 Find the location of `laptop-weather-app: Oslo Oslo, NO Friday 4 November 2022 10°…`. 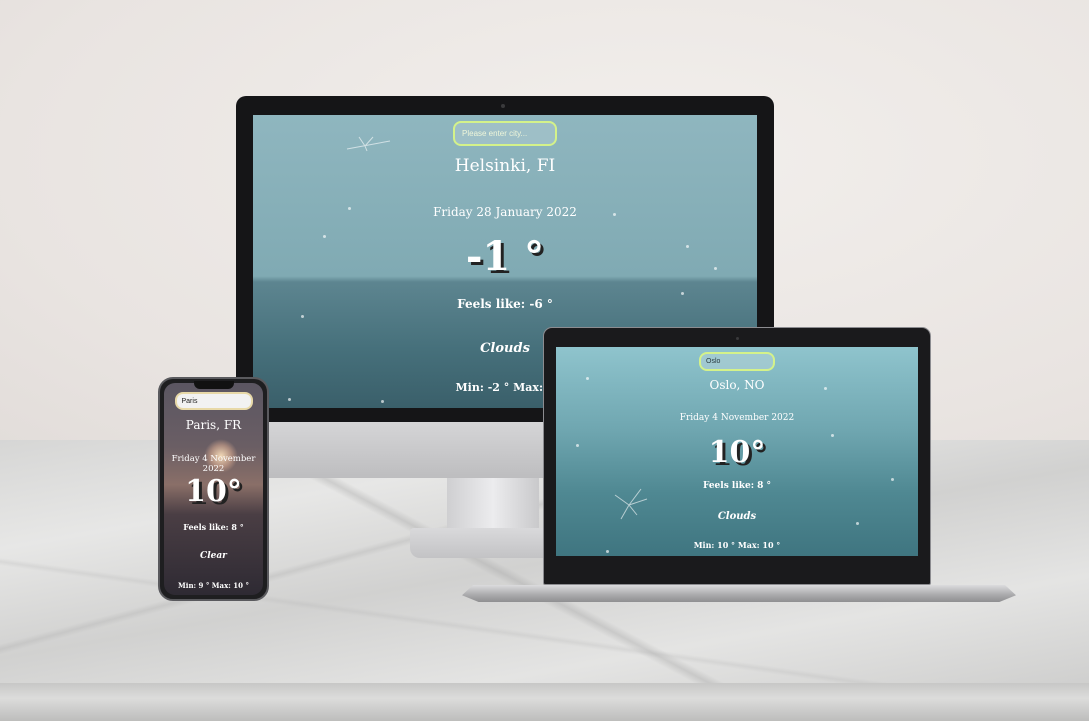

laptop-weather-app: Oslo Oslo, NO Friday 4 November 2022 10°… is located at coordinates (737, 451).